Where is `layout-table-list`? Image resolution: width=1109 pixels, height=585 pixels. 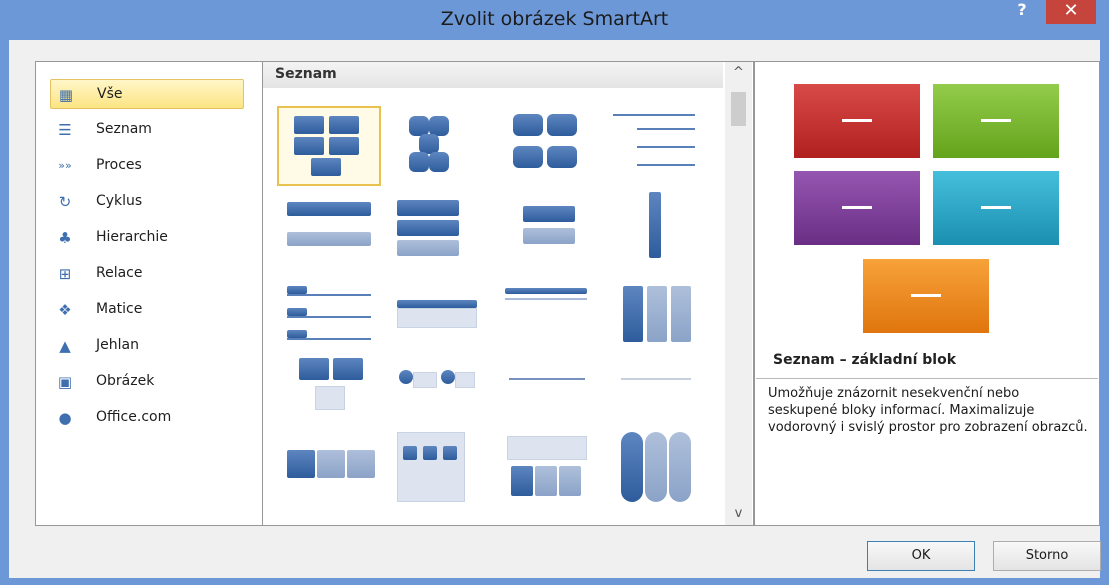 layout-table-list is located at coordinates (551, 312).